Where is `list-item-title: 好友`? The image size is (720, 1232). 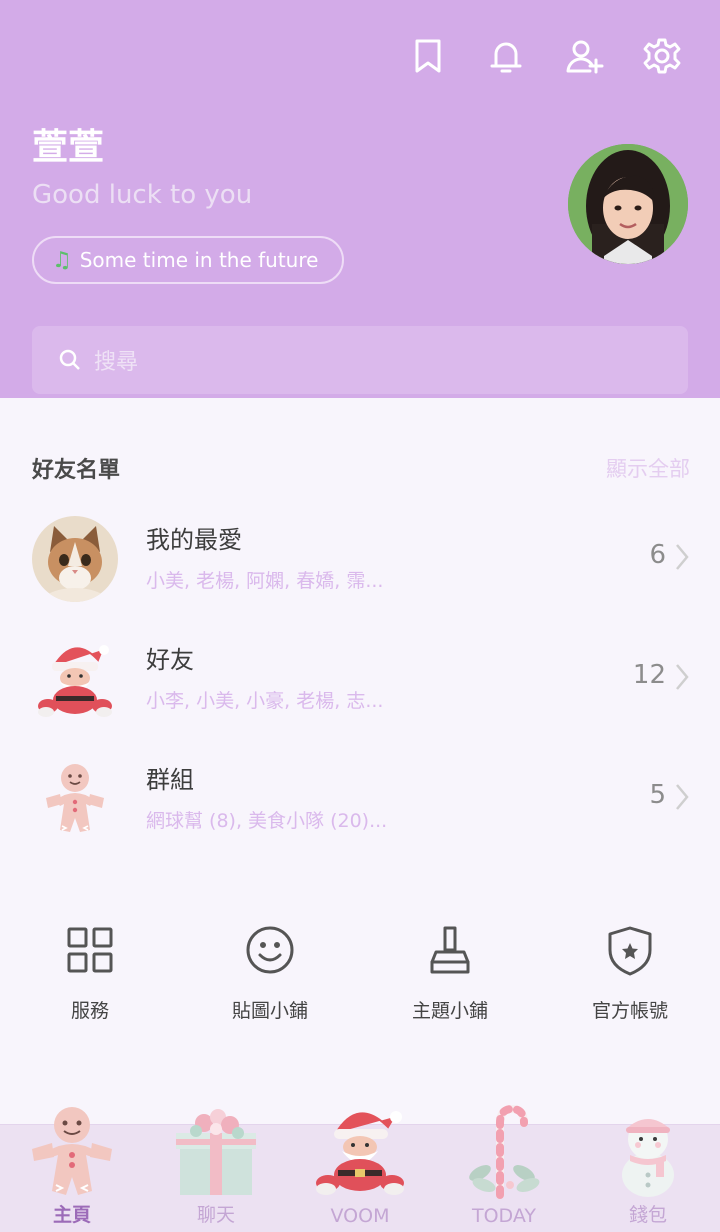
list-item-title: 好友 is located at coordinates (170, 660).